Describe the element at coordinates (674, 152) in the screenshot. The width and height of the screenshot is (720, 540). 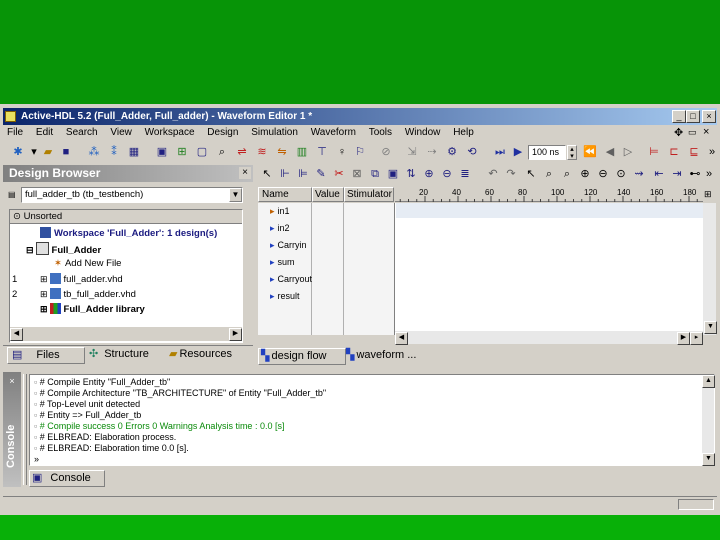
I see `clear-breakpoints-icon: ⊏` at that location.